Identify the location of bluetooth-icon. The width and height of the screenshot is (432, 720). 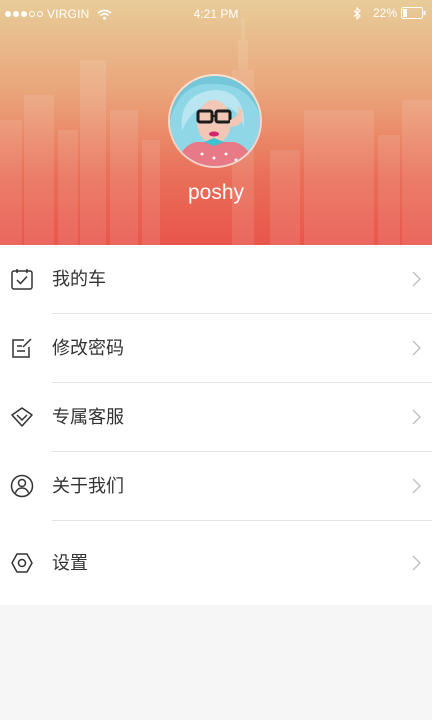
(357, 13).